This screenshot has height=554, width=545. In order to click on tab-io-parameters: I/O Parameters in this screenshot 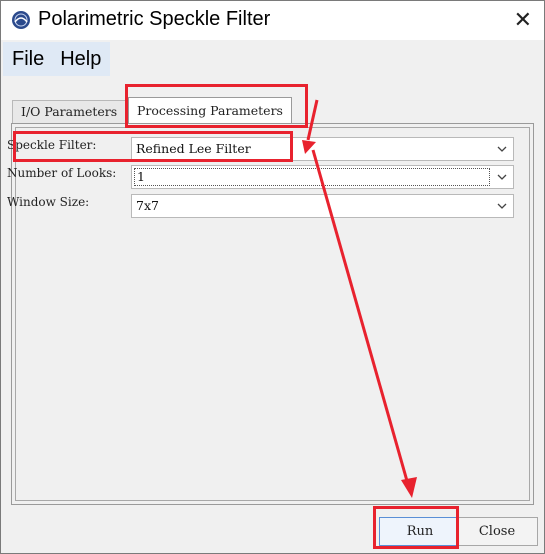, I will do `click(69, 111)`.